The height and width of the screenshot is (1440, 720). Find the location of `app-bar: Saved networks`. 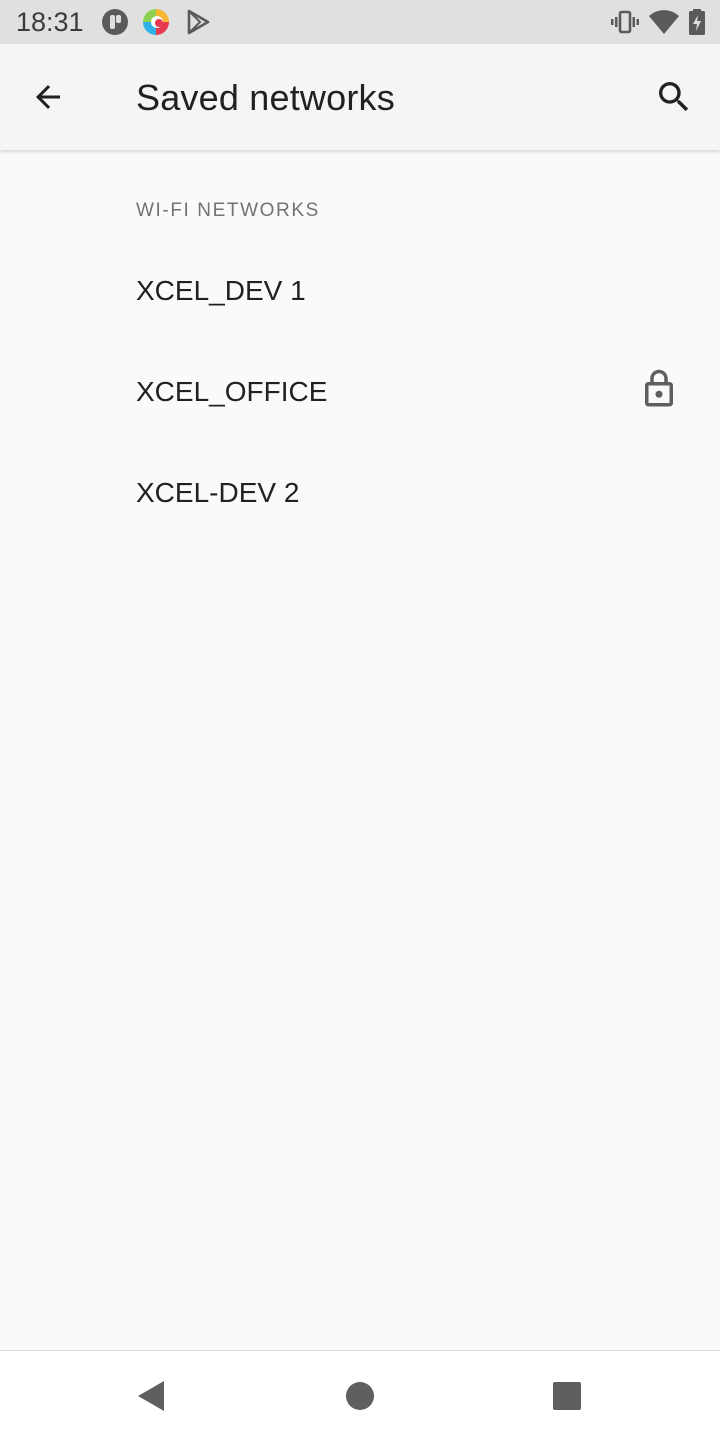

app-bar: Saved networks is located at coordinates (360, 97).